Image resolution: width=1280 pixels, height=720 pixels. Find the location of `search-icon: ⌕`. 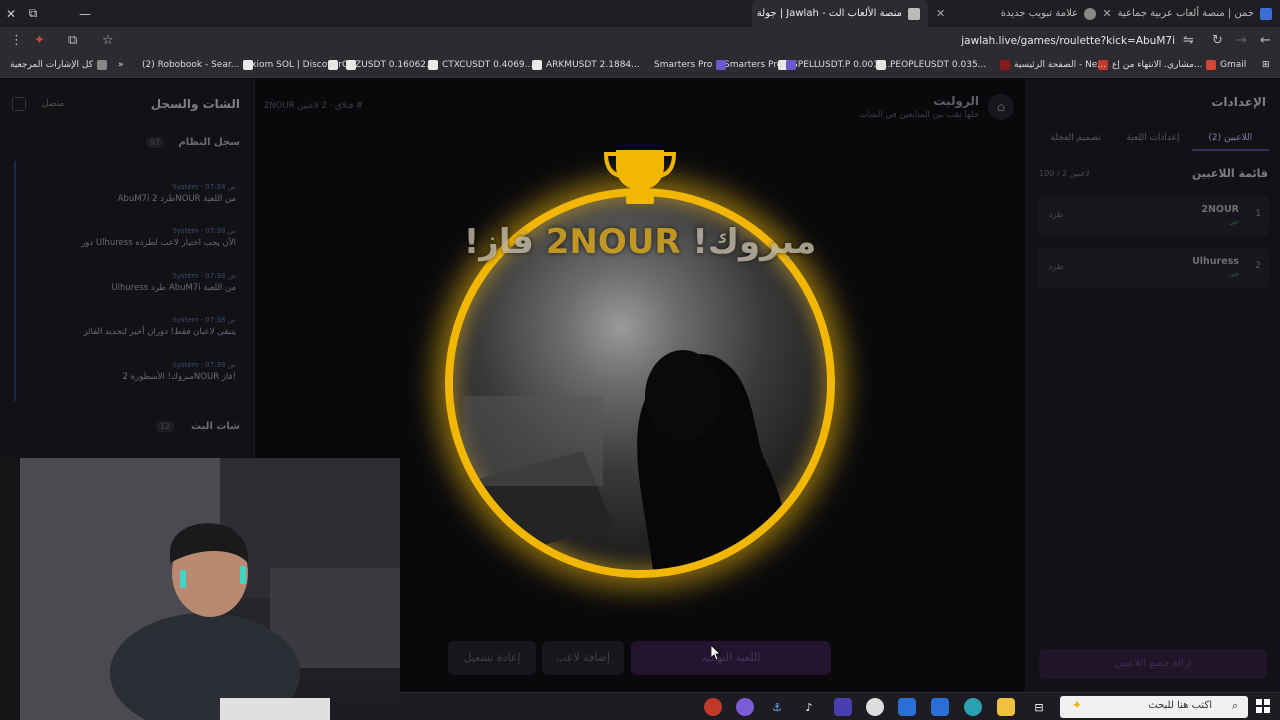

search-icon: ⌕ is located at coordinates (1234, 705).